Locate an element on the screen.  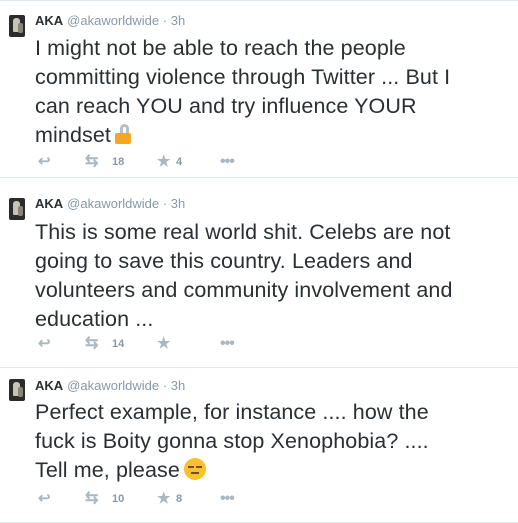
unamused-face-icon is located at coordinates (194, 469).